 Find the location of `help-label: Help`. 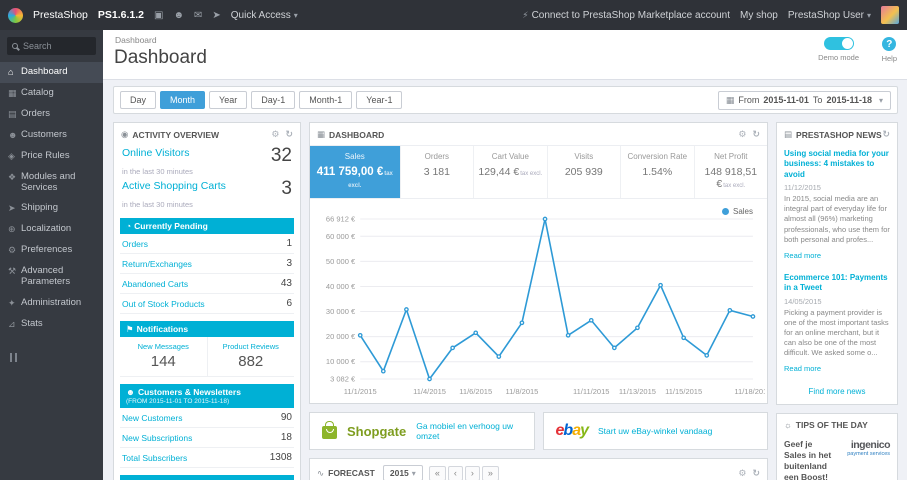

help-label: Help is located at coordinates (889, 58).